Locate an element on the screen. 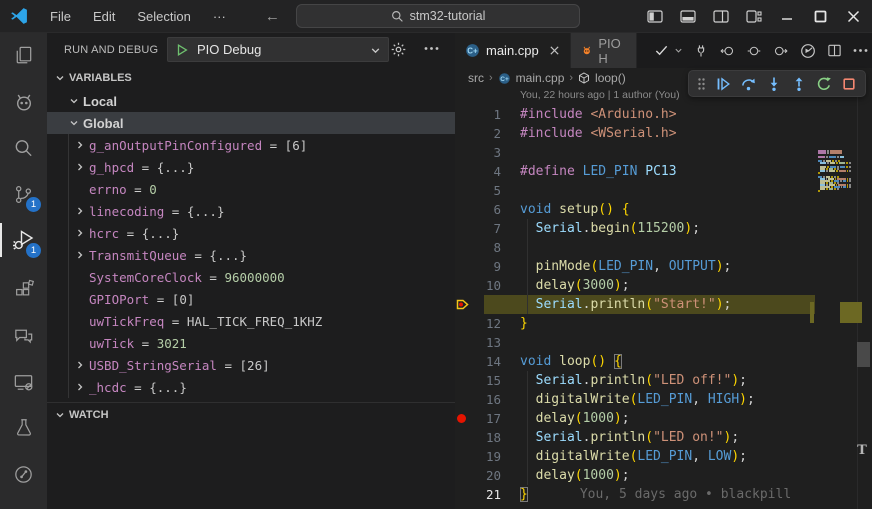 The image size is (872, 509). tab-pio-home: PIO H is located at coordinates (603, 50).